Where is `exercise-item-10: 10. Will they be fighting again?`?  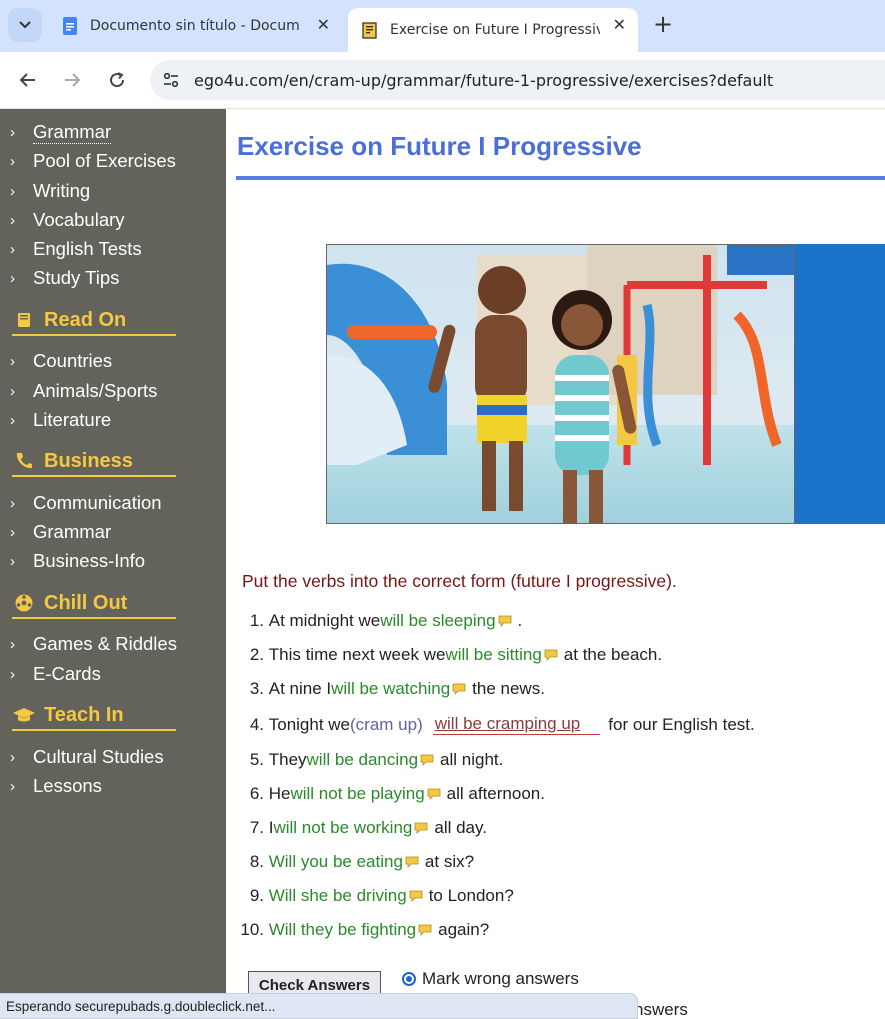 exercise-item-10: 10. Will they be fighting again? is located at coordinates (365, 929).